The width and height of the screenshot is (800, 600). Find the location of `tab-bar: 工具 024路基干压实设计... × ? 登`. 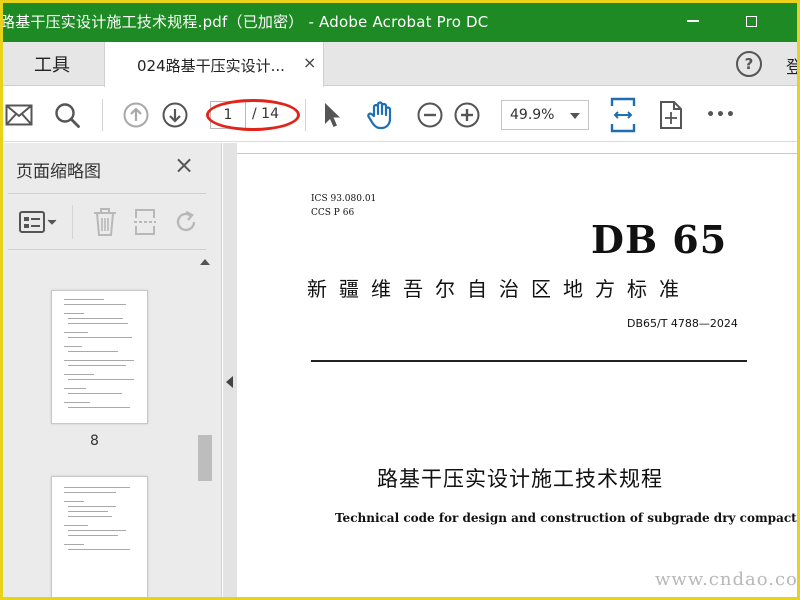

tab-bar: 工具 024路基干压实设计... × ? 登 is located at coordinates (400, 64).